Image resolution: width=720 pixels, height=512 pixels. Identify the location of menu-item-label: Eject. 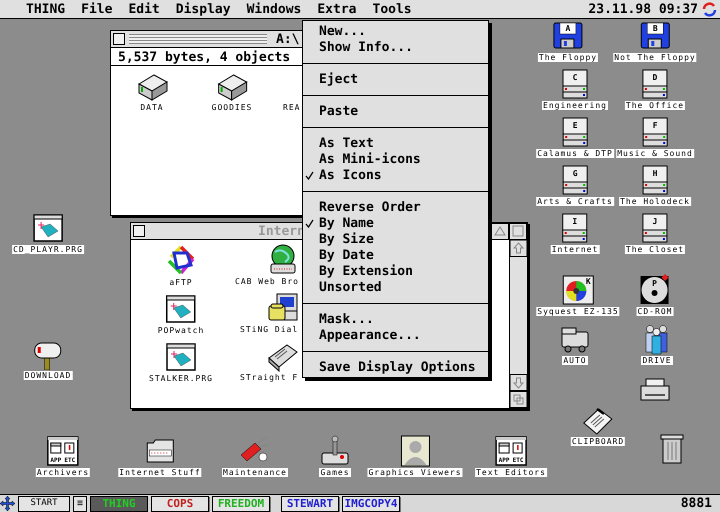
(338, 79).